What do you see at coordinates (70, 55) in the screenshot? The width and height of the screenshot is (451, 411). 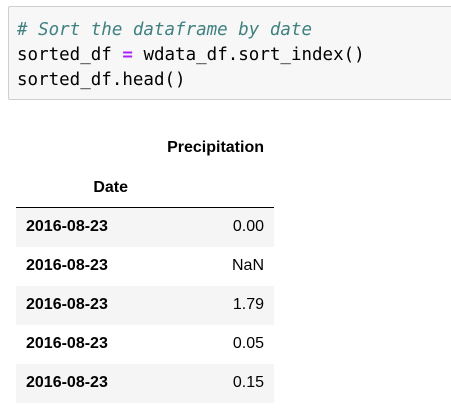 I see `code-variable: sorted_df` at bounding box center [70, 55].